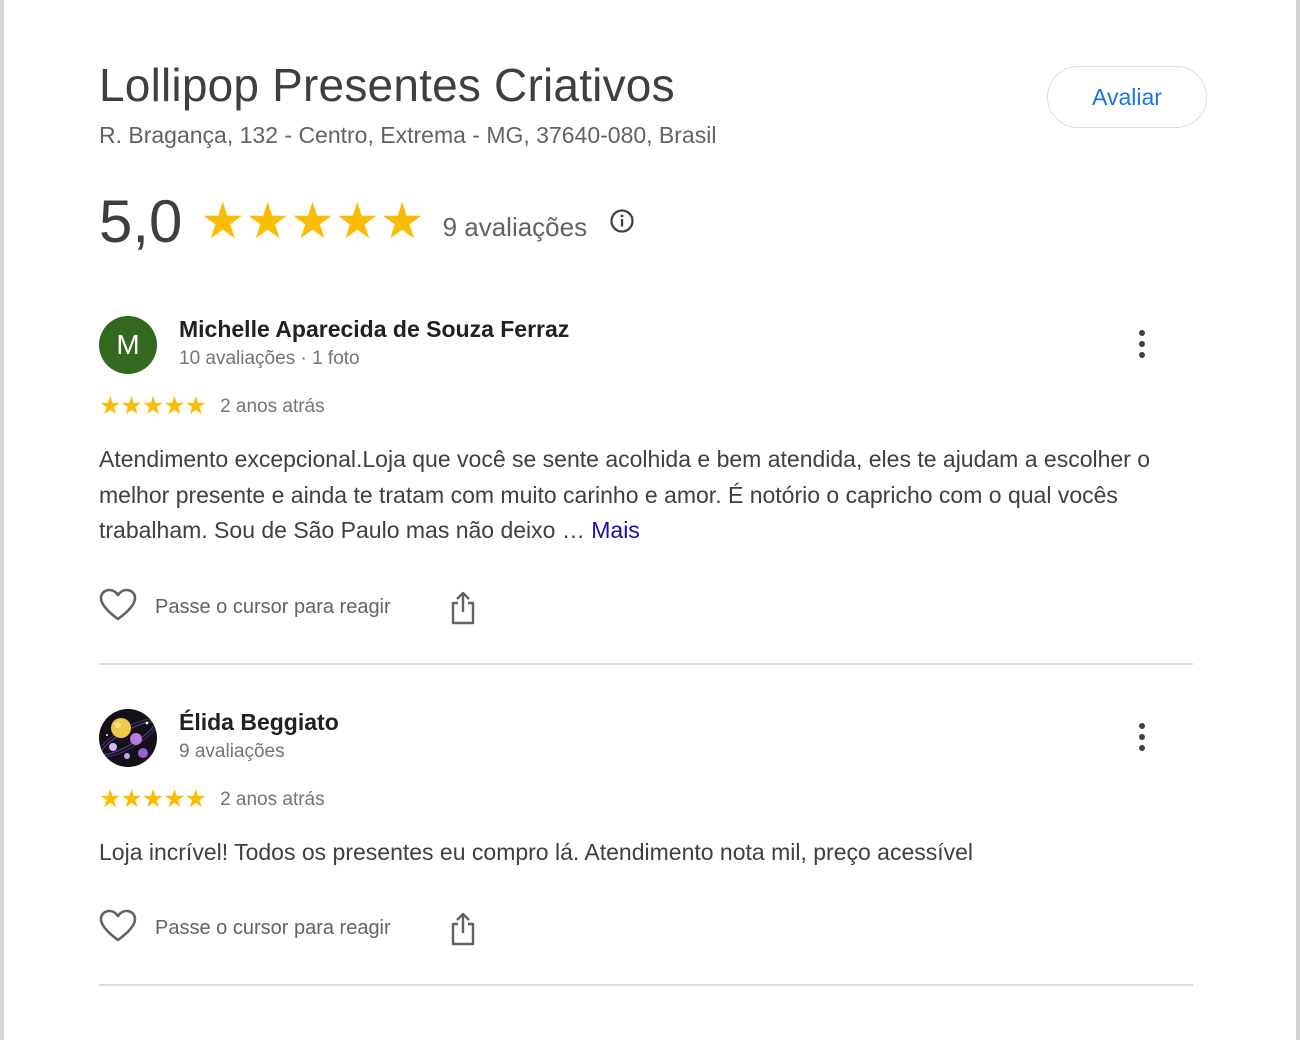 This screenshot has width=1300, height=1040. I want to click on reviewer-name: Élida Beggiato, so click(259, 722).